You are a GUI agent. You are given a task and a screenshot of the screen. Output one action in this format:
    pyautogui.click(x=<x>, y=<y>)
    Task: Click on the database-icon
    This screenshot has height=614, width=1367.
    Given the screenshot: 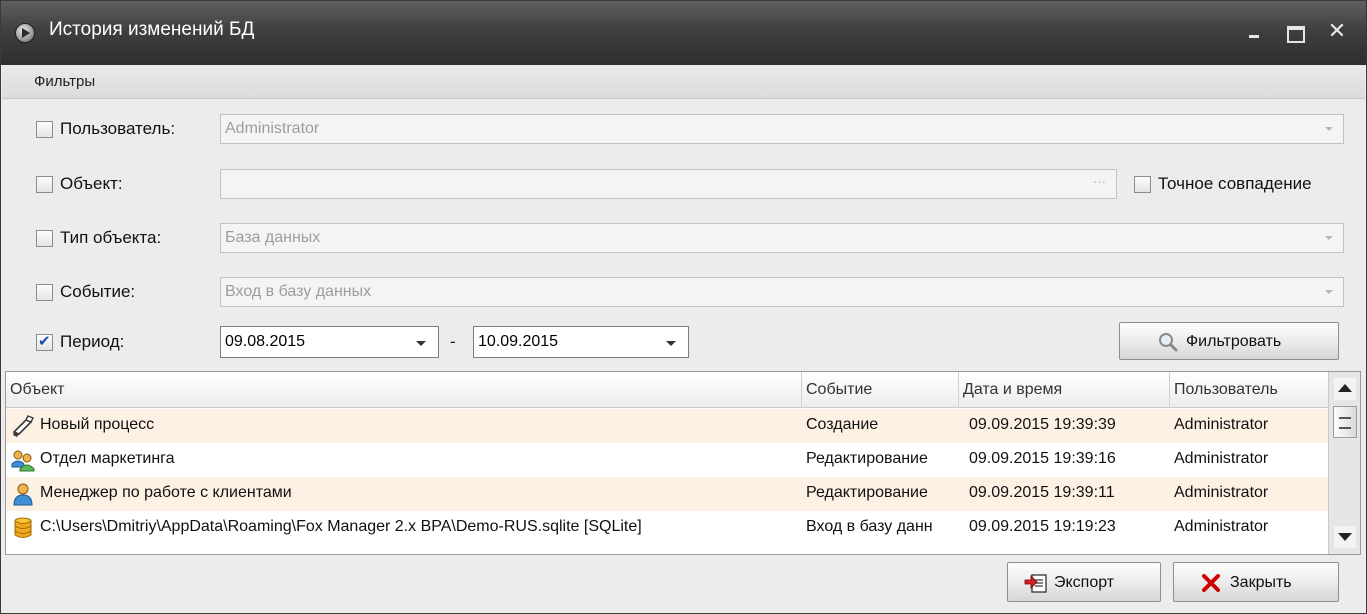 What is the action you would take?
    pyautogui.click(x=23, y=527)
    